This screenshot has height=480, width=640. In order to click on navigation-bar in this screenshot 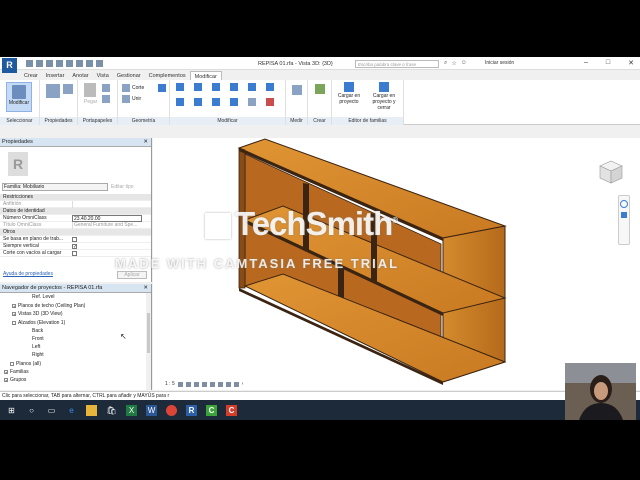, I will do `click(624, 220)`.